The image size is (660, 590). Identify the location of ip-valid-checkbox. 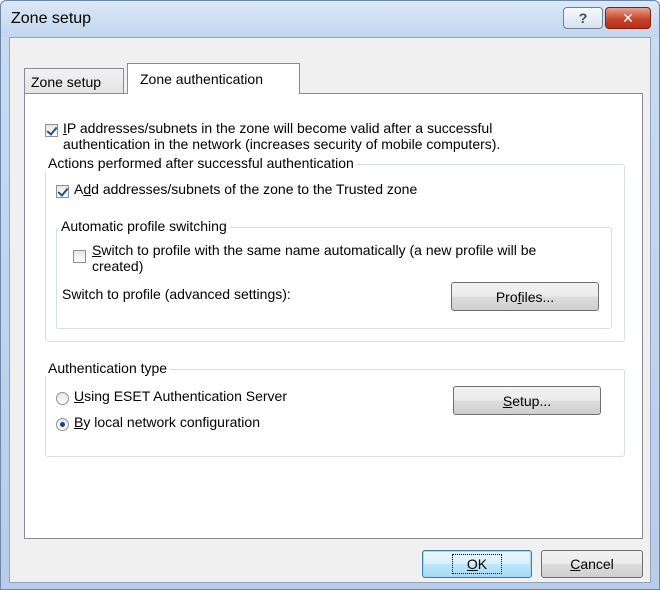
(51, 130).